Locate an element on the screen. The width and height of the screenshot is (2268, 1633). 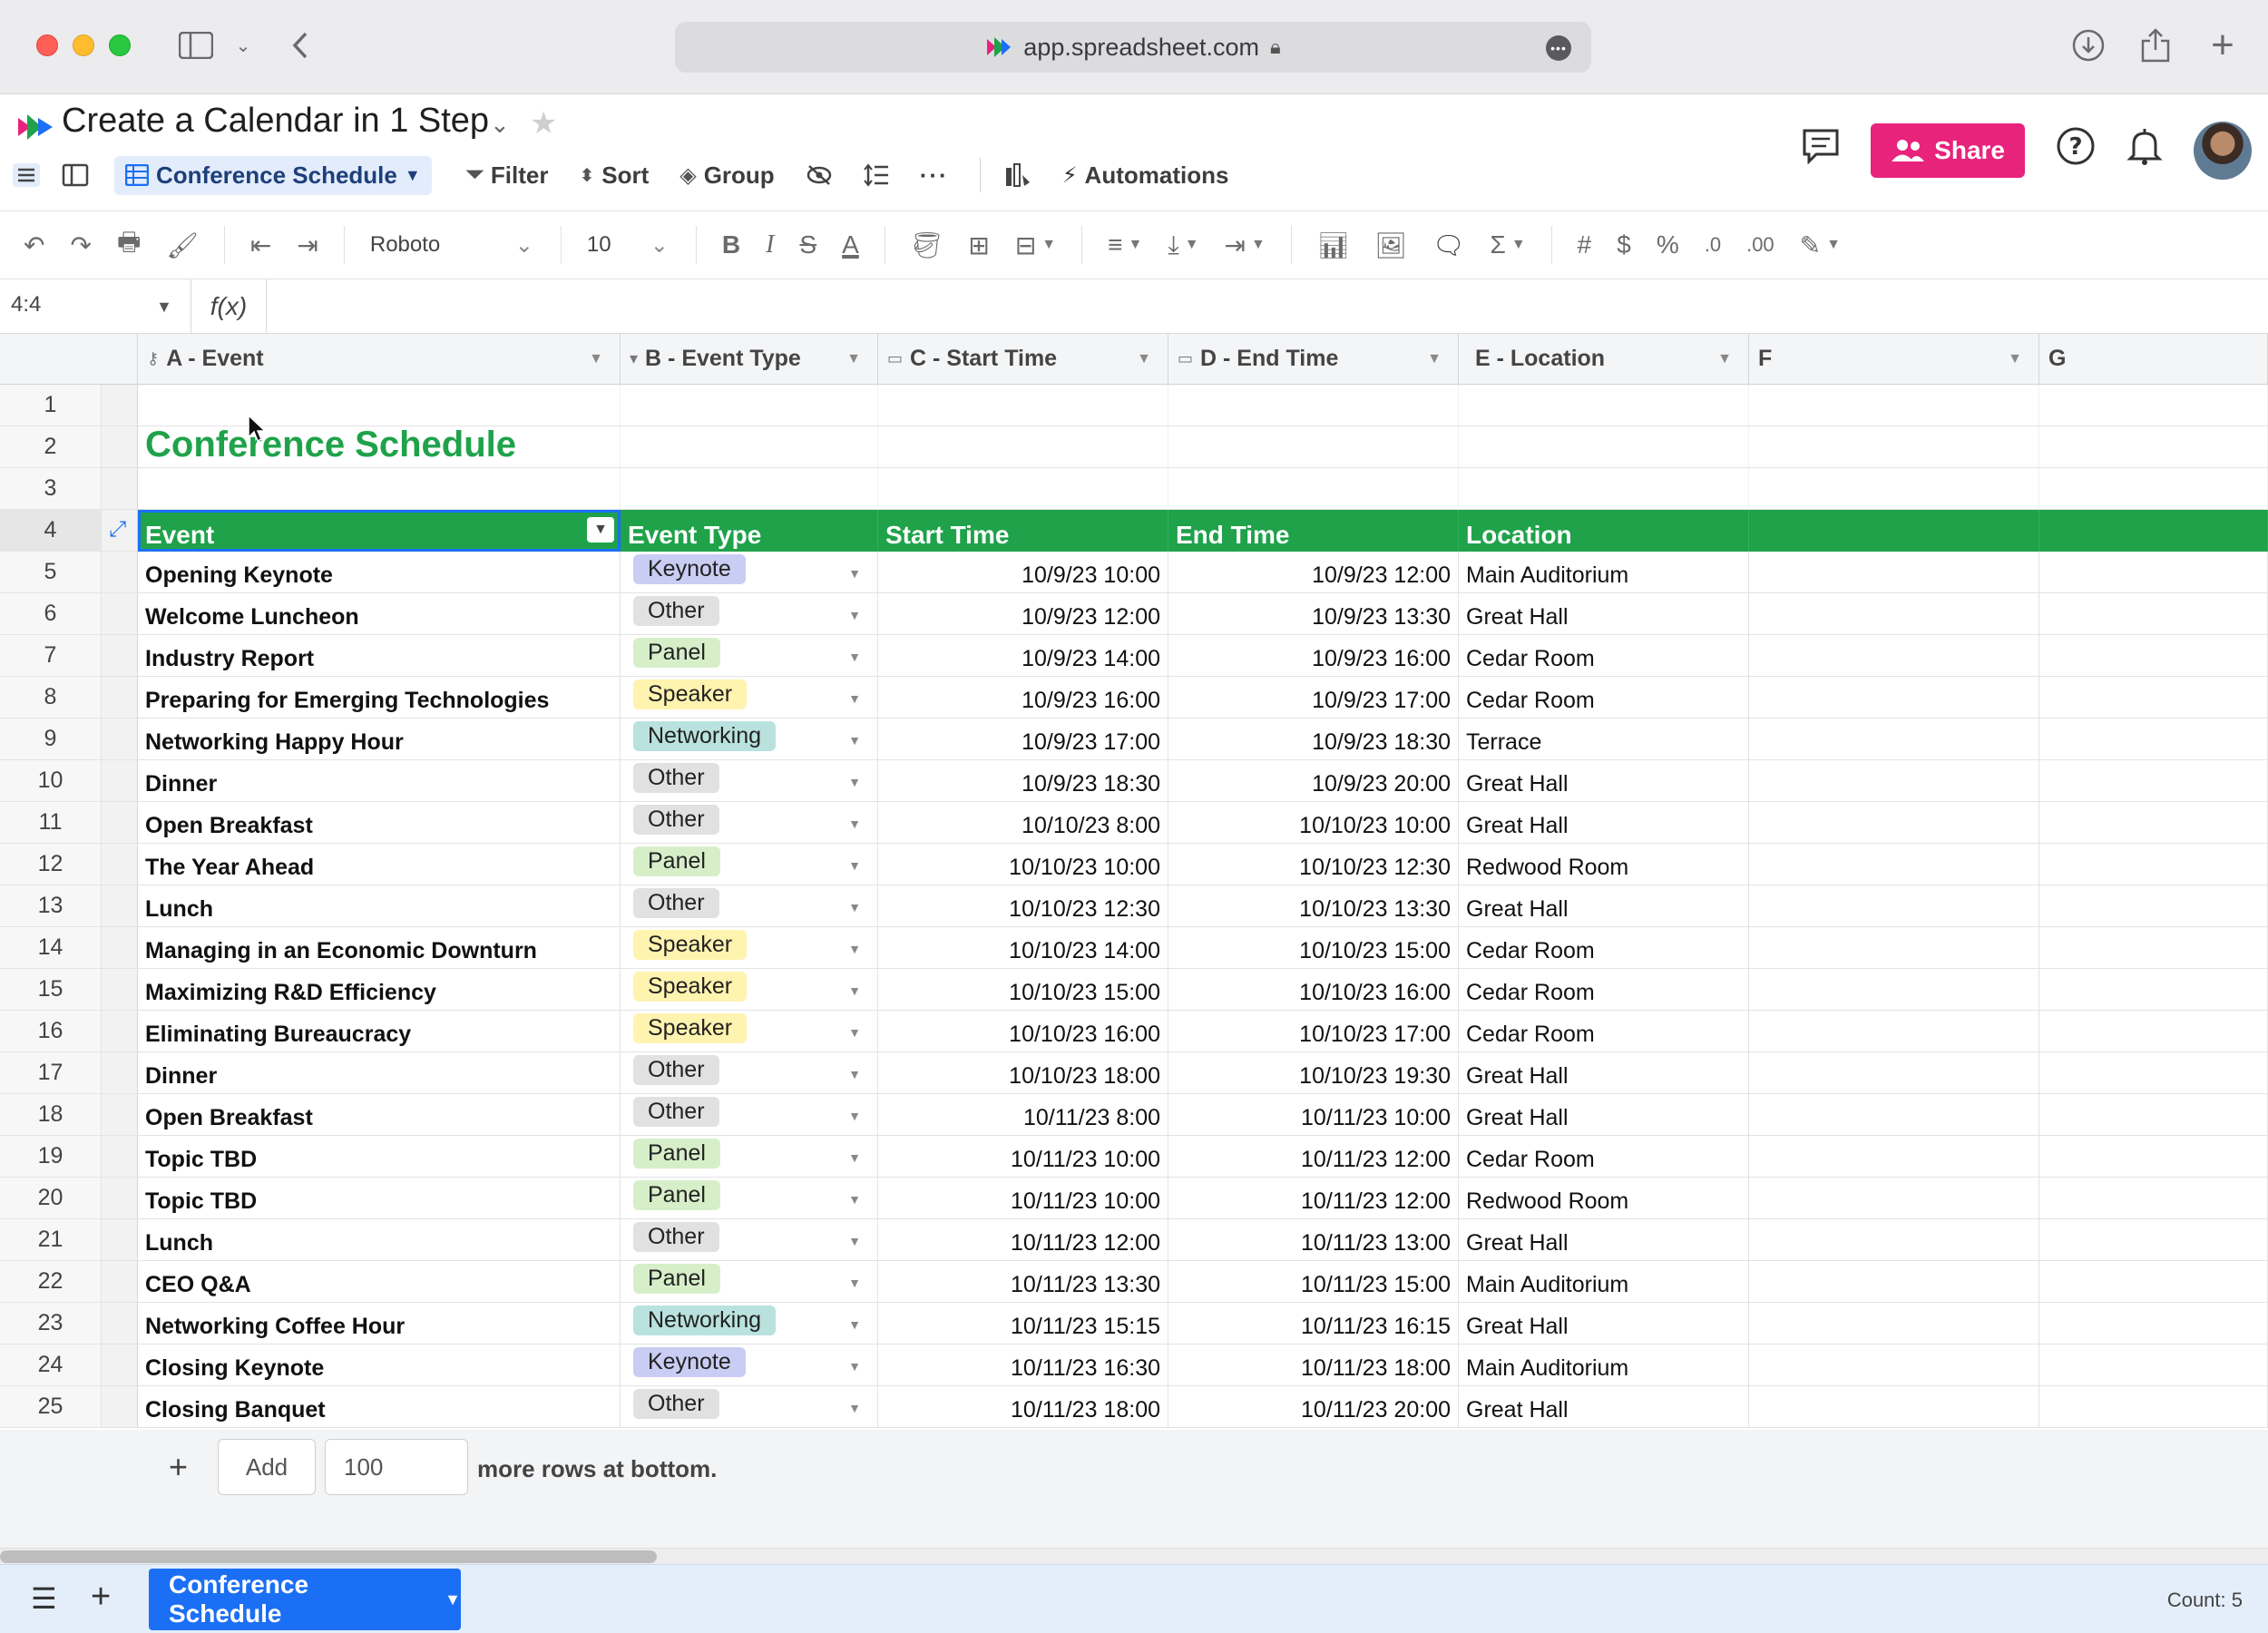
event-cell: Industry Report is located at coordinates (380, 656).